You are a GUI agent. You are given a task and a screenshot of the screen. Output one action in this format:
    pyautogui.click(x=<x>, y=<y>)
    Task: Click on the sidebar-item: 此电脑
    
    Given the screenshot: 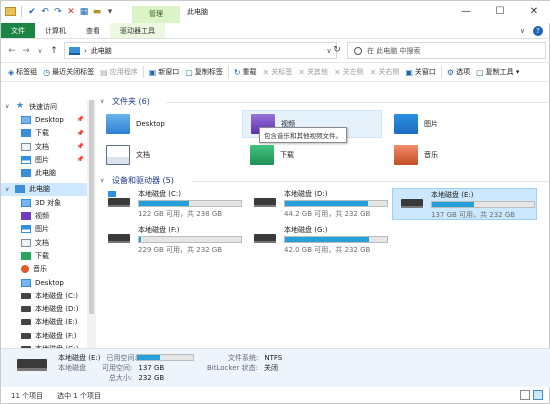 What is the action you would take?
    pyautogui.click(x=44, y=172)
    